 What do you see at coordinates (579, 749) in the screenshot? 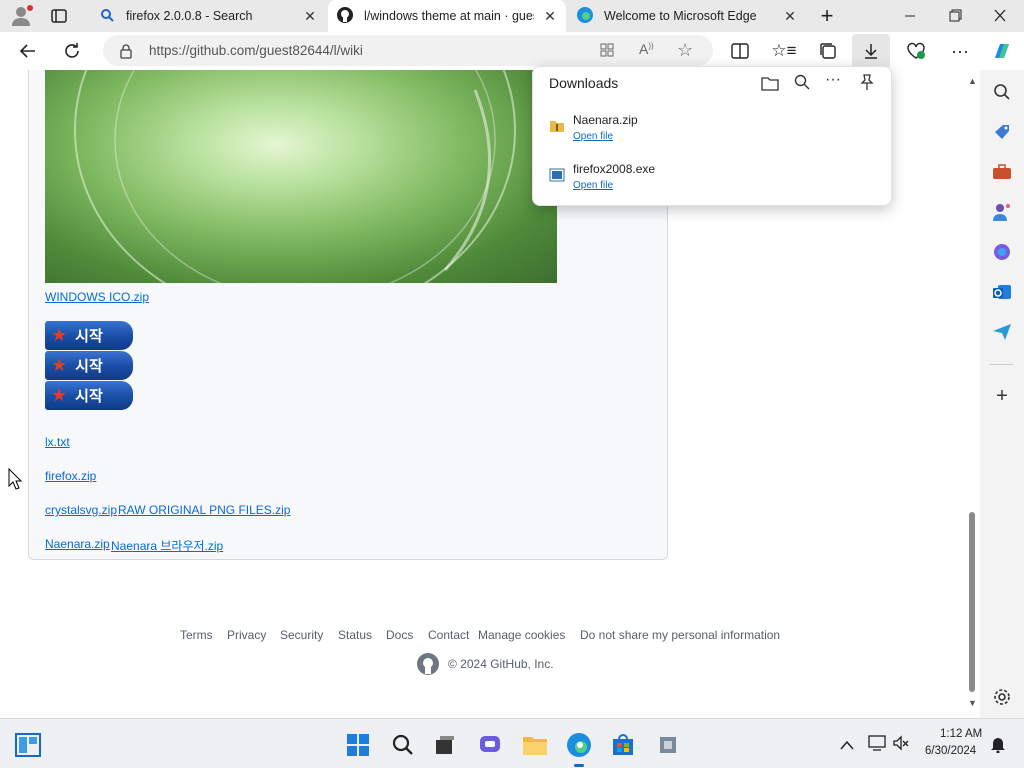
I see `edge-taskbar-icon` at bounding box center [579, 749].